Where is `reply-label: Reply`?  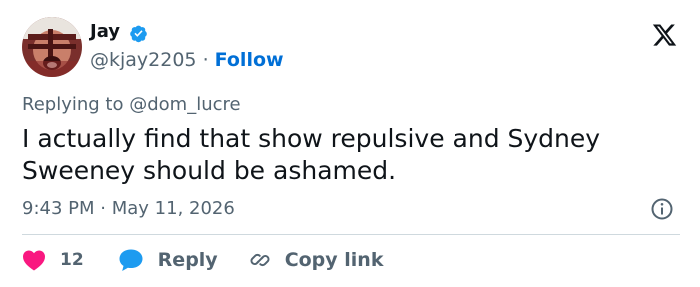 reply-label: Reply is located at coordinates (187, 260).